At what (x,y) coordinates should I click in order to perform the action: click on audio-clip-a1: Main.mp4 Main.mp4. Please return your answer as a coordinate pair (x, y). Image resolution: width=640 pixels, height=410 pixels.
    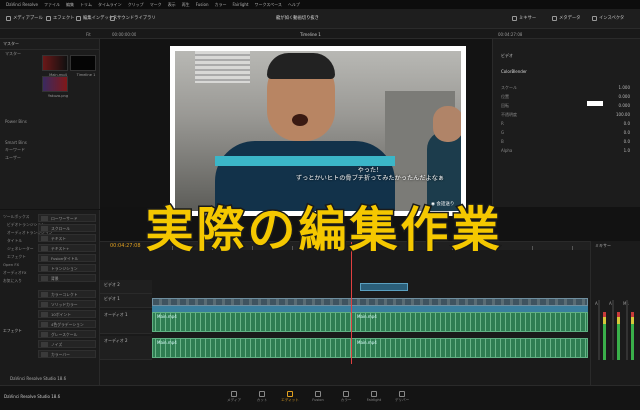
    Looking at the image, I should click on (370, 322).